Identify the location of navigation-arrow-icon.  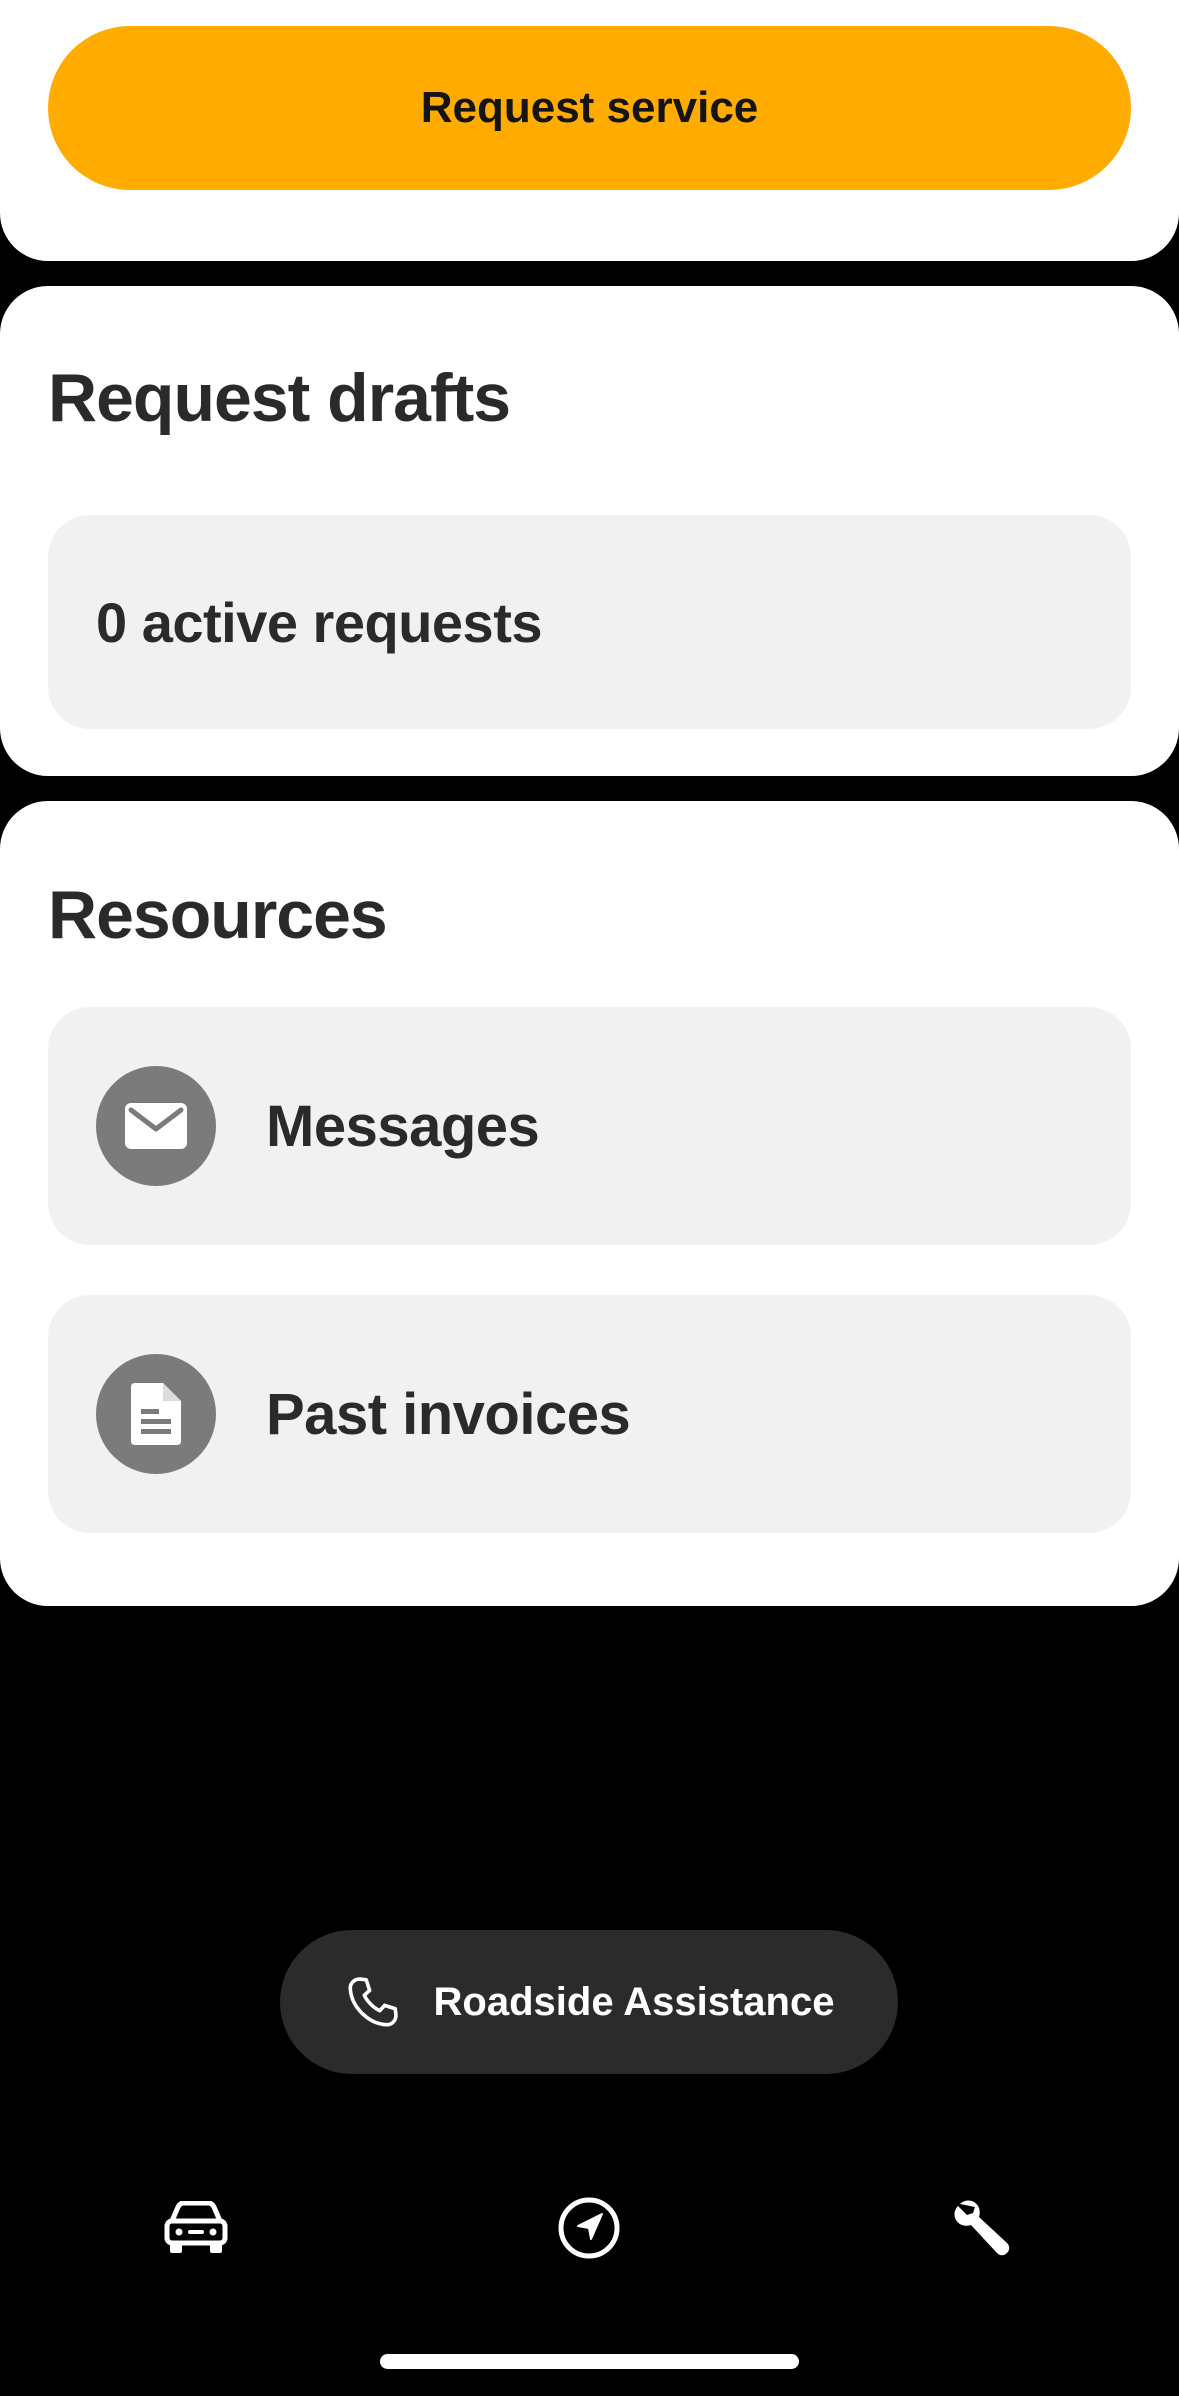
(589, 2230).